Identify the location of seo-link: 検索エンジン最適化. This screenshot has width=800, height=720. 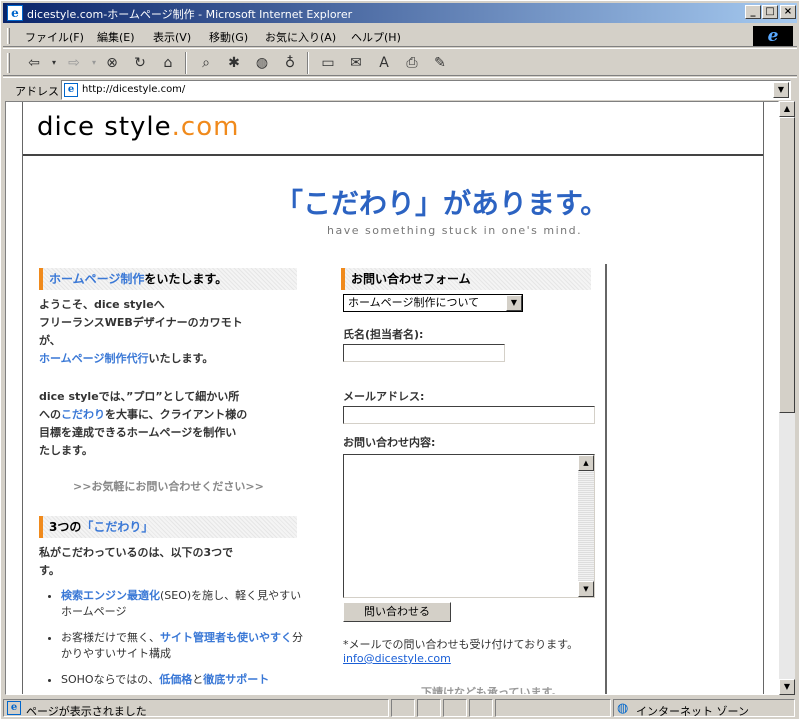
(110, 595).